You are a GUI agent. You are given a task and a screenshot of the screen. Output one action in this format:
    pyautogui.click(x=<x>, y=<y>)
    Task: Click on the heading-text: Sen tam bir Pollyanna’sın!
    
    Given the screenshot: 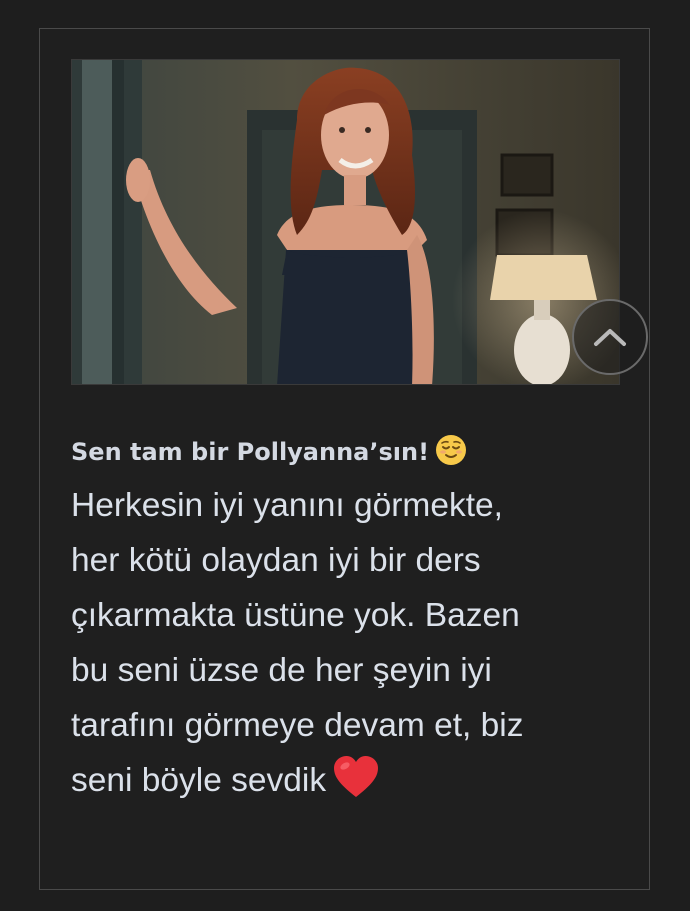 What is the action you would take?
    pyautogui.click(x=250, y=452)
    